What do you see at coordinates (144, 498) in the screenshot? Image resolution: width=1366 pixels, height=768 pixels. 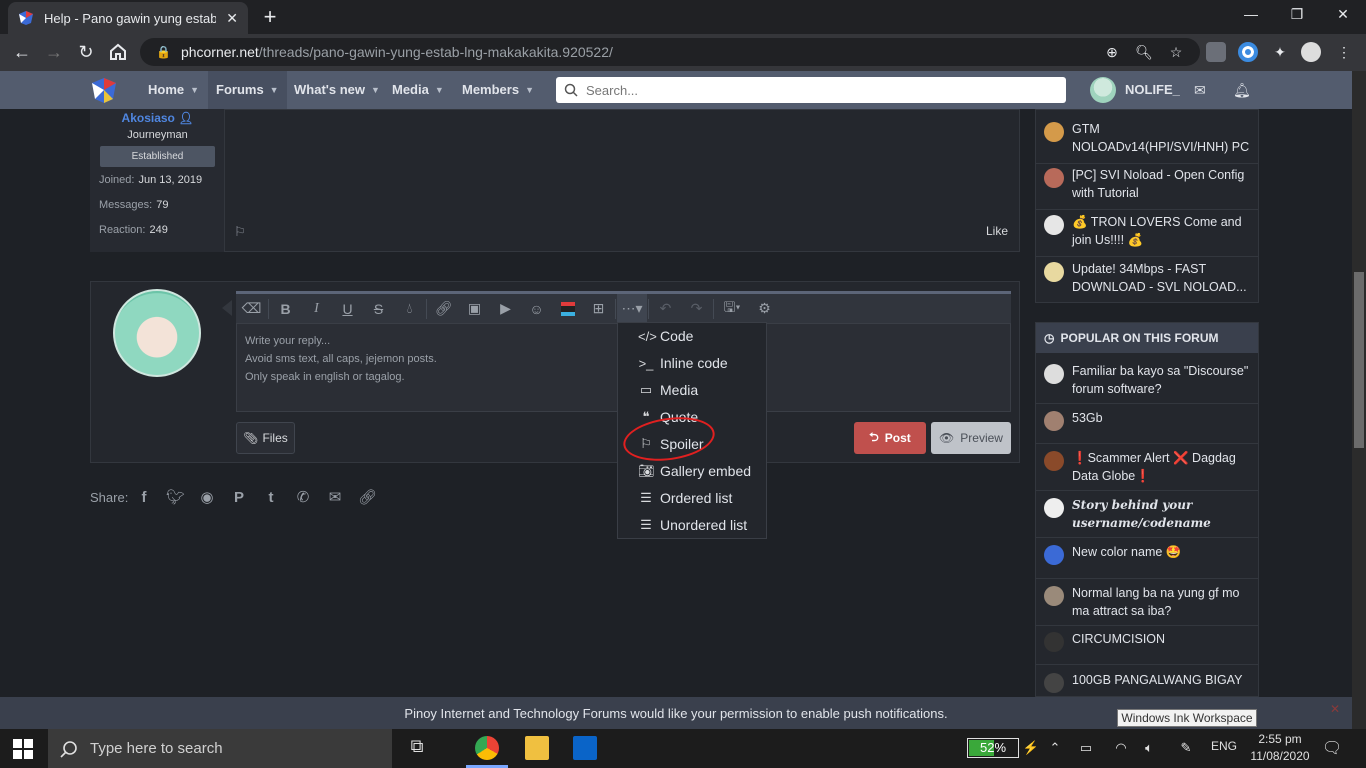 I see `facebook-icon: f` at bounding box center [144, 498].